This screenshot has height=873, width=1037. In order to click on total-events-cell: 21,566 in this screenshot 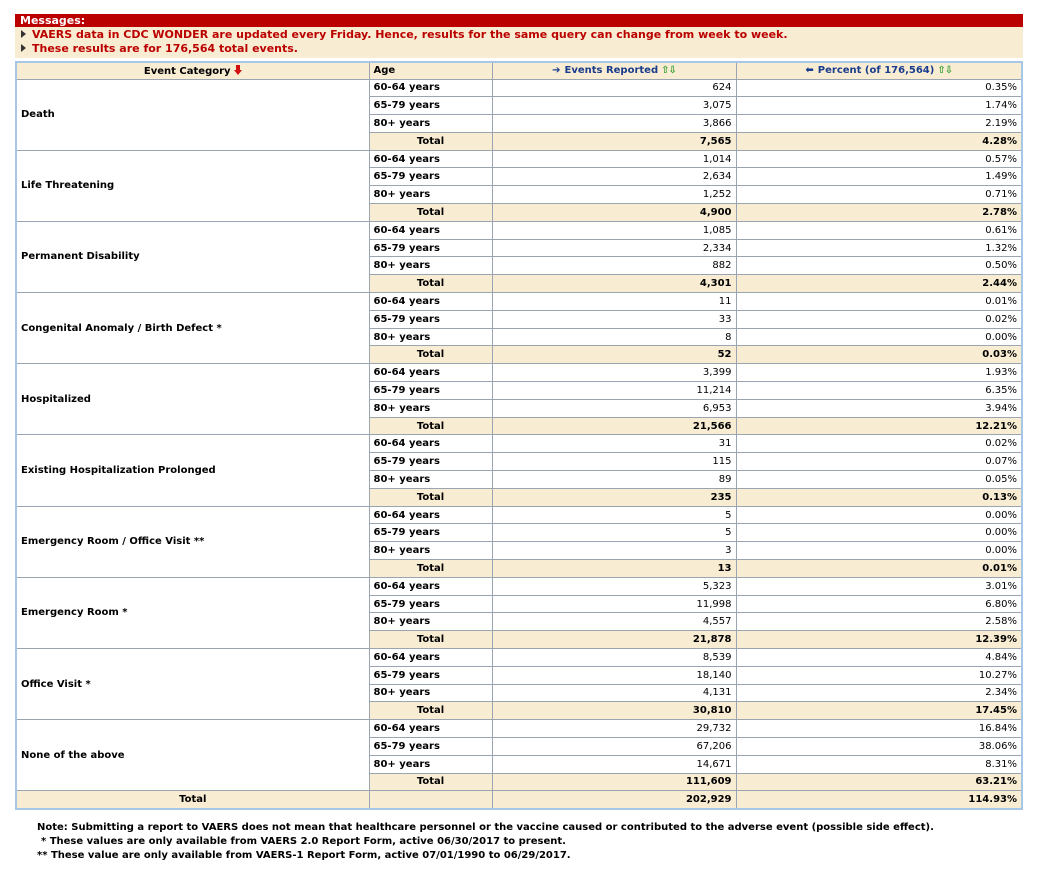, I will do `click(614, 426)`.